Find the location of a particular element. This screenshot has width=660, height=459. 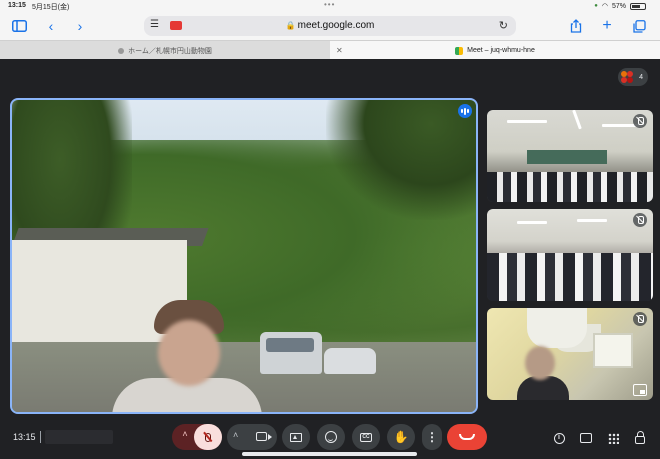

tab-bar: ホーム／札幌市円山動物園 ✕ Meet – juq-whmu-hne is located at coordinates (330, 50).